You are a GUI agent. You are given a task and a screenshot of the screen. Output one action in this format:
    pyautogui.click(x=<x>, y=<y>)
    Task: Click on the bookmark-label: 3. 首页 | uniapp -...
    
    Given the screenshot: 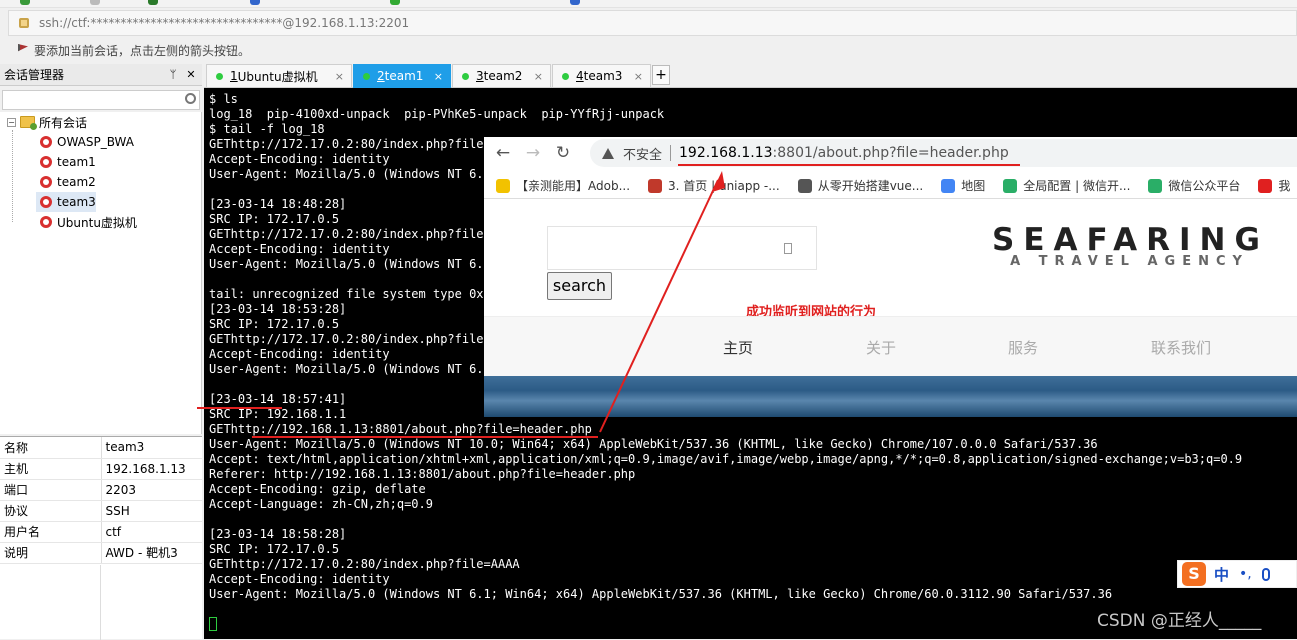 What is the action you would take?
    pyautogui.click(x=724, y=186)
    